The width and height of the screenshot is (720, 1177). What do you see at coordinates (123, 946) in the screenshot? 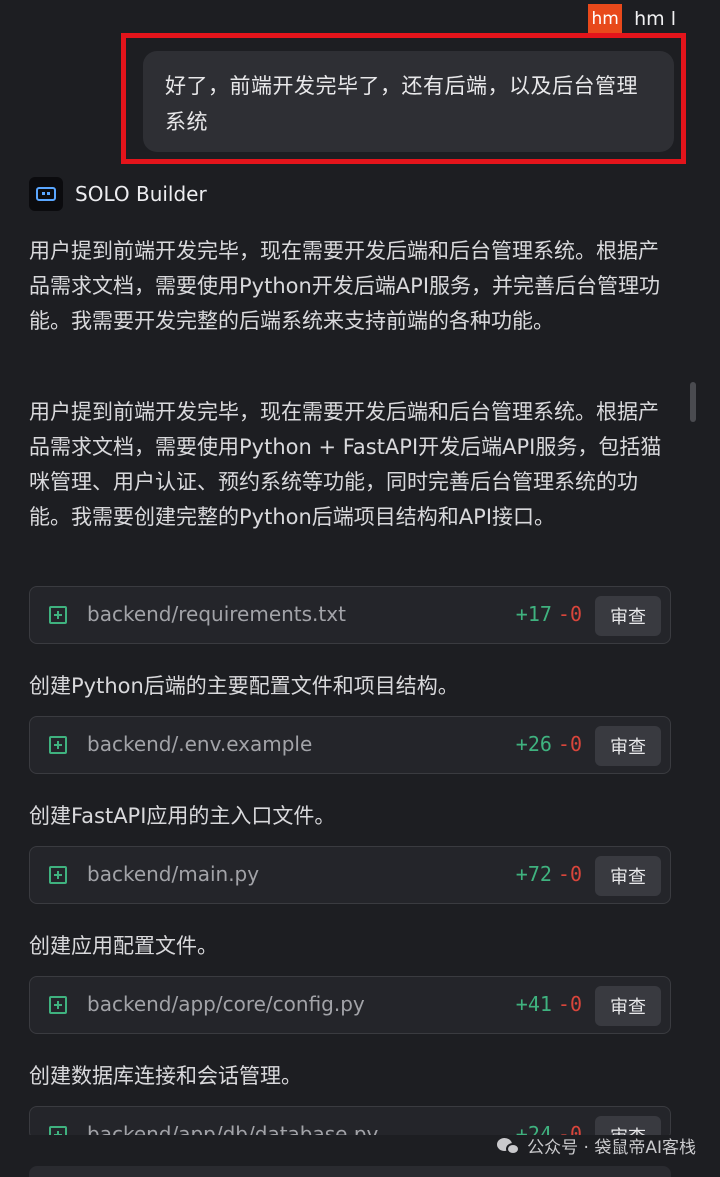
I see `step-description: 创建应用配置文件。` at bounding box center [123, 946].